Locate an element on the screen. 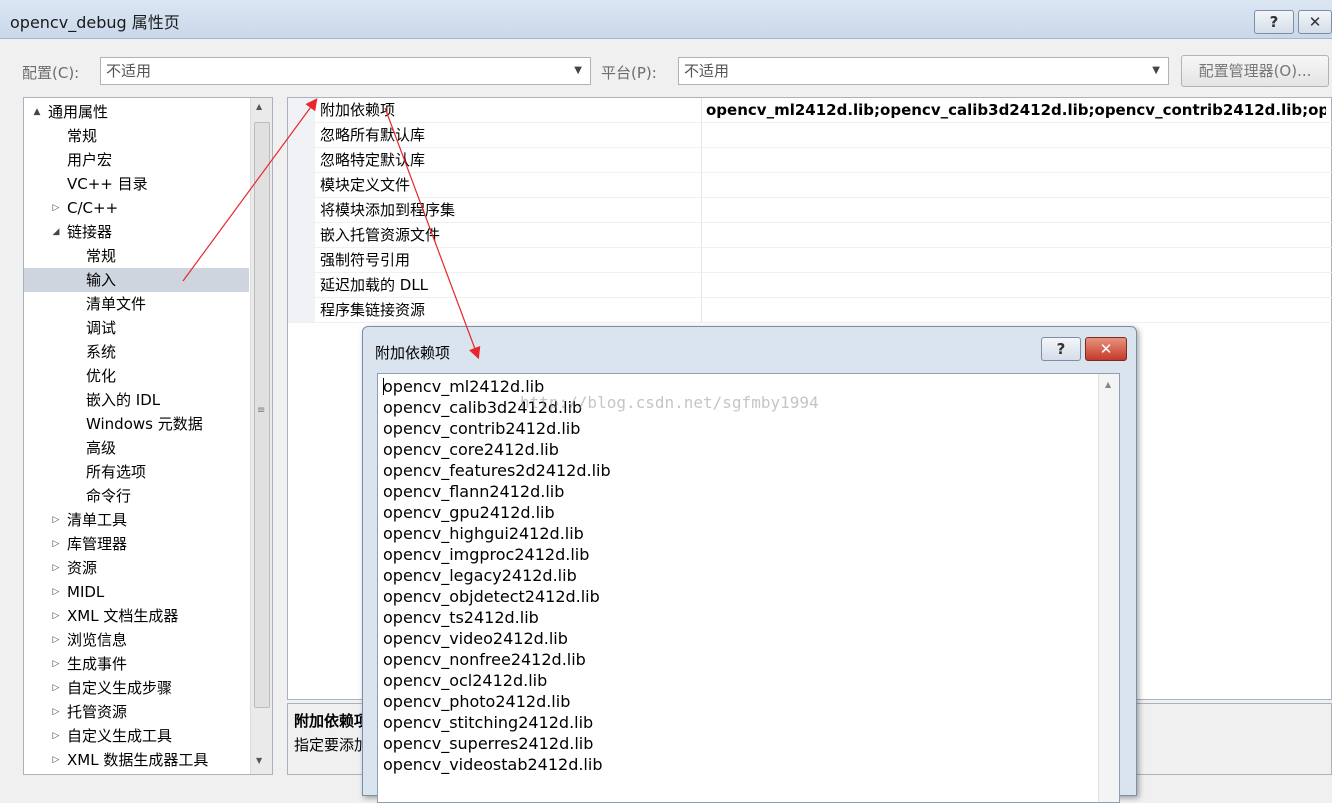 The width and height of the screenshot is (1332, 803). tree-item: C/C++ is located at coordinates (92, 208).